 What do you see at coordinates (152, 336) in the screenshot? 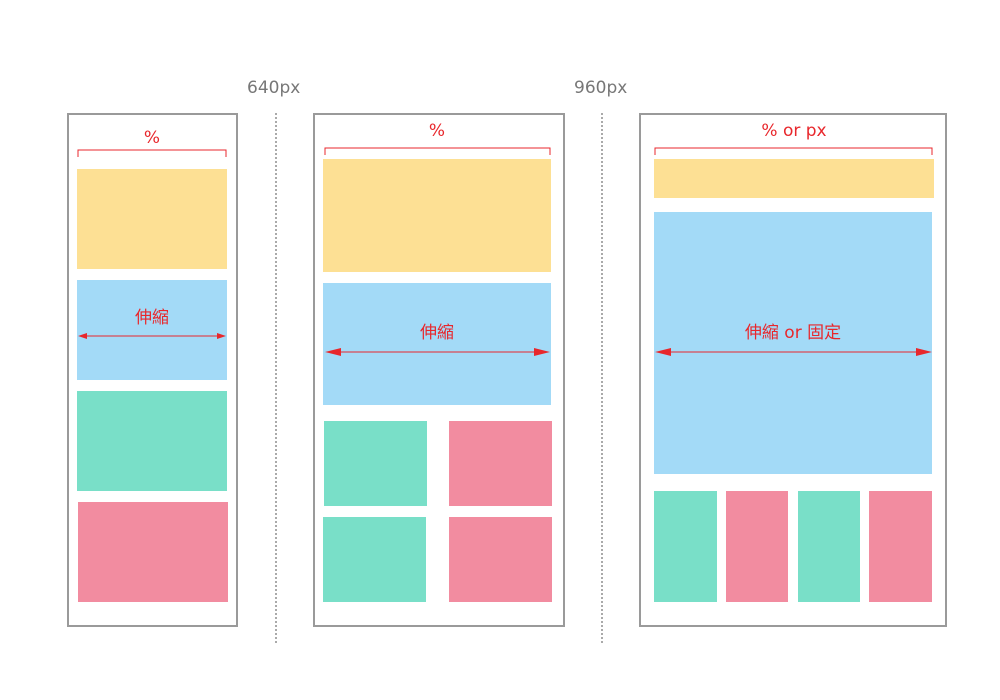
I see `panel-small-stretch-arrow` at bounding box center [152, 336].